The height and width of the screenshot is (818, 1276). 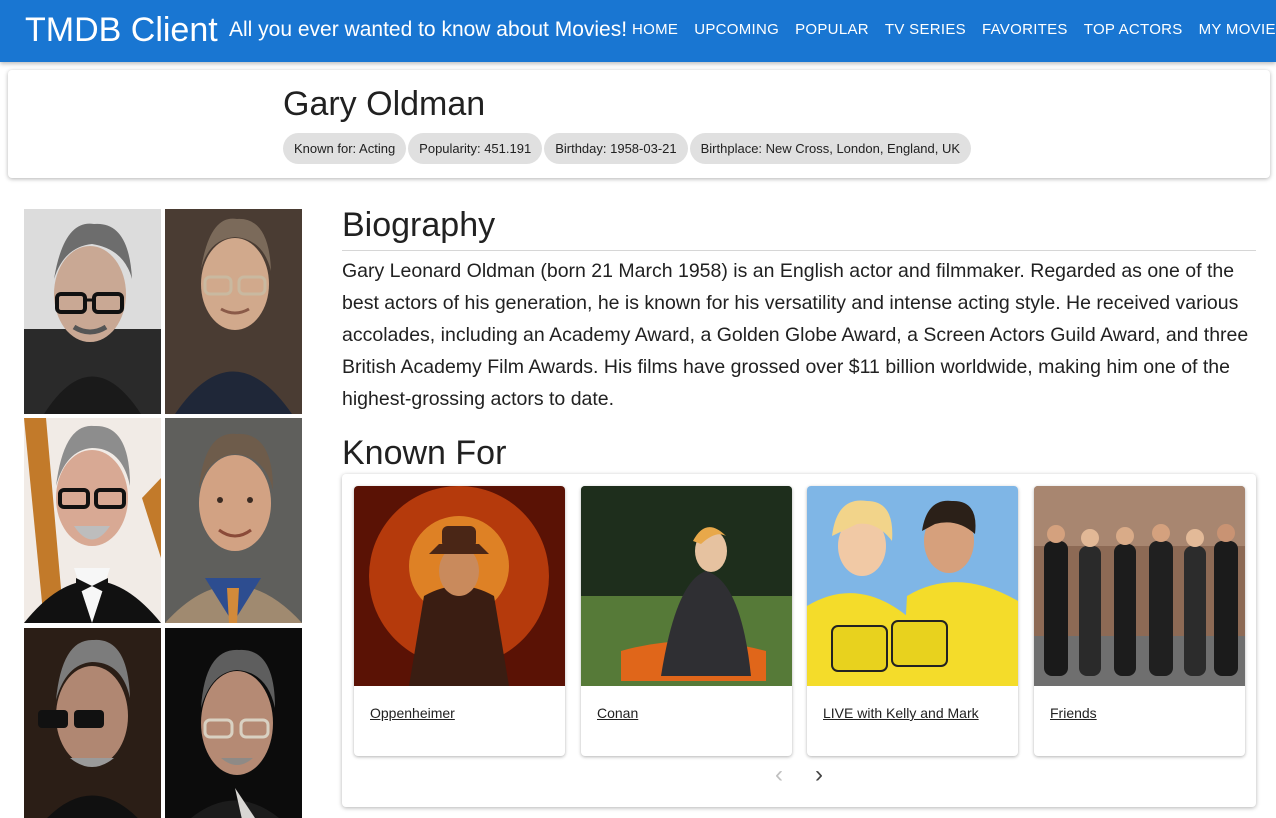 I want to click on biography-divider, so click(x=799, y=250).